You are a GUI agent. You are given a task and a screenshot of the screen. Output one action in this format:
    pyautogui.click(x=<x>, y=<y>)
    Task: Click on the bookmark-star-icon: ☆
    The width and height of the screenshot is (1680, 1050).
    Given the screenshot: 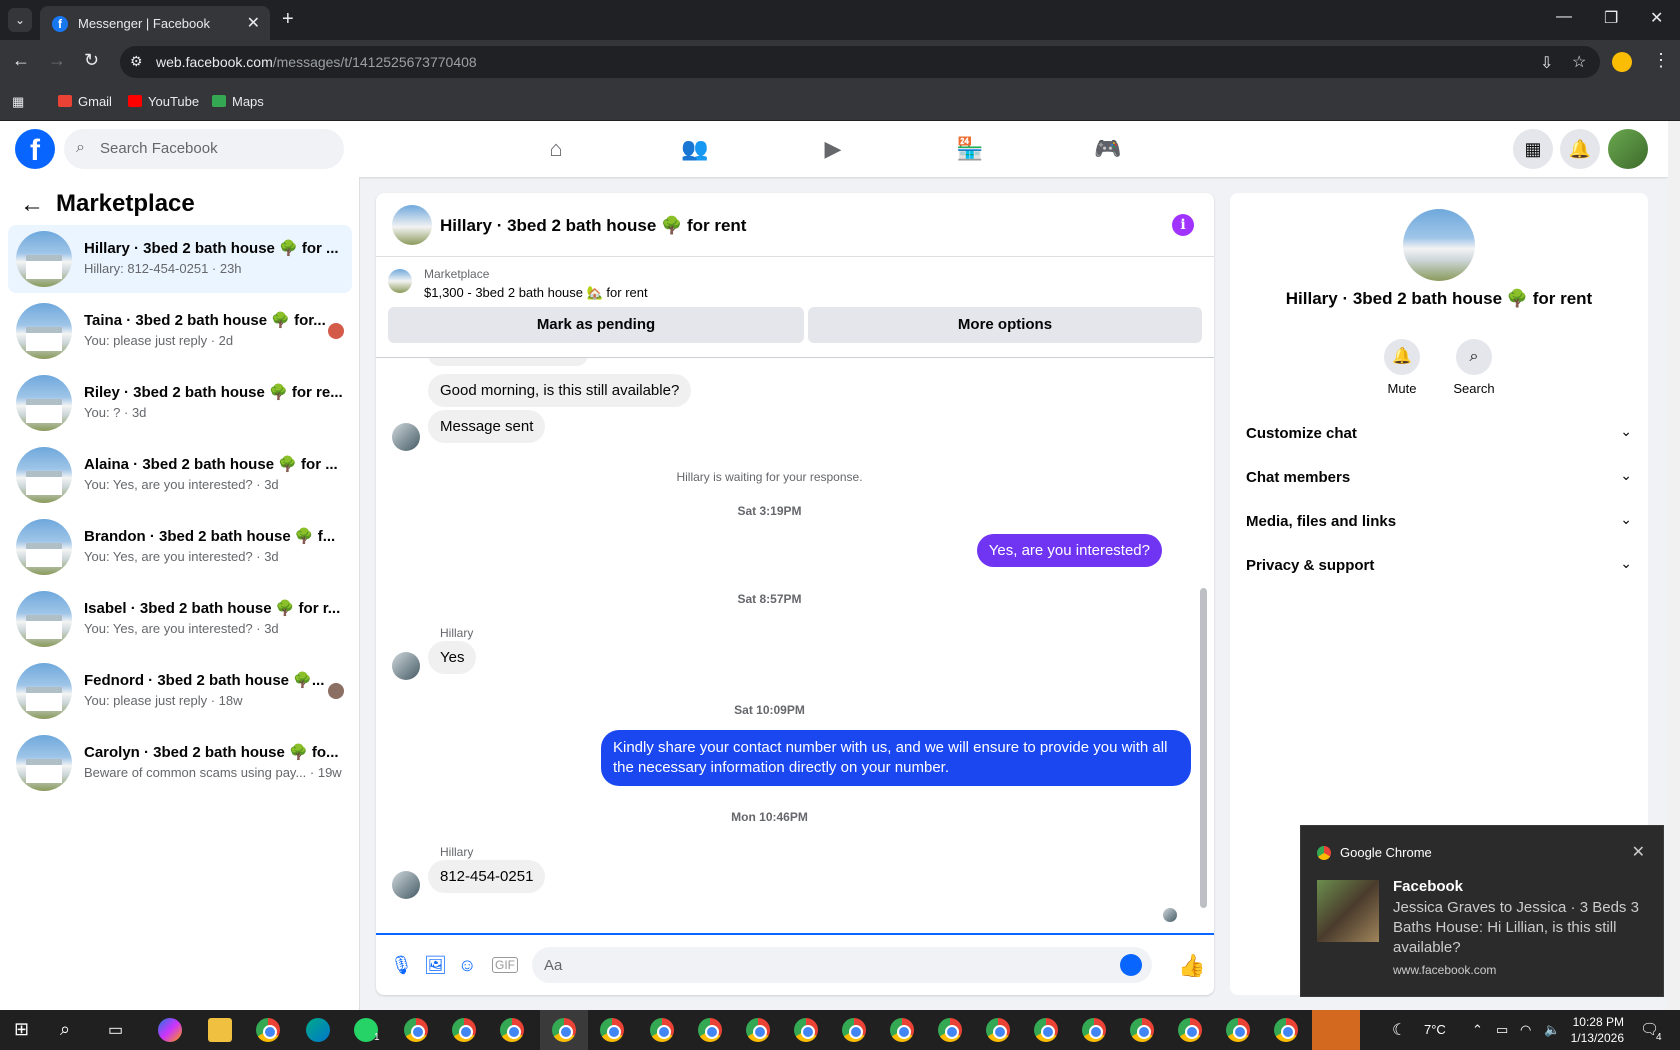 What is the action you would take?
    pyautogui.click(x=1579, y=62)
    